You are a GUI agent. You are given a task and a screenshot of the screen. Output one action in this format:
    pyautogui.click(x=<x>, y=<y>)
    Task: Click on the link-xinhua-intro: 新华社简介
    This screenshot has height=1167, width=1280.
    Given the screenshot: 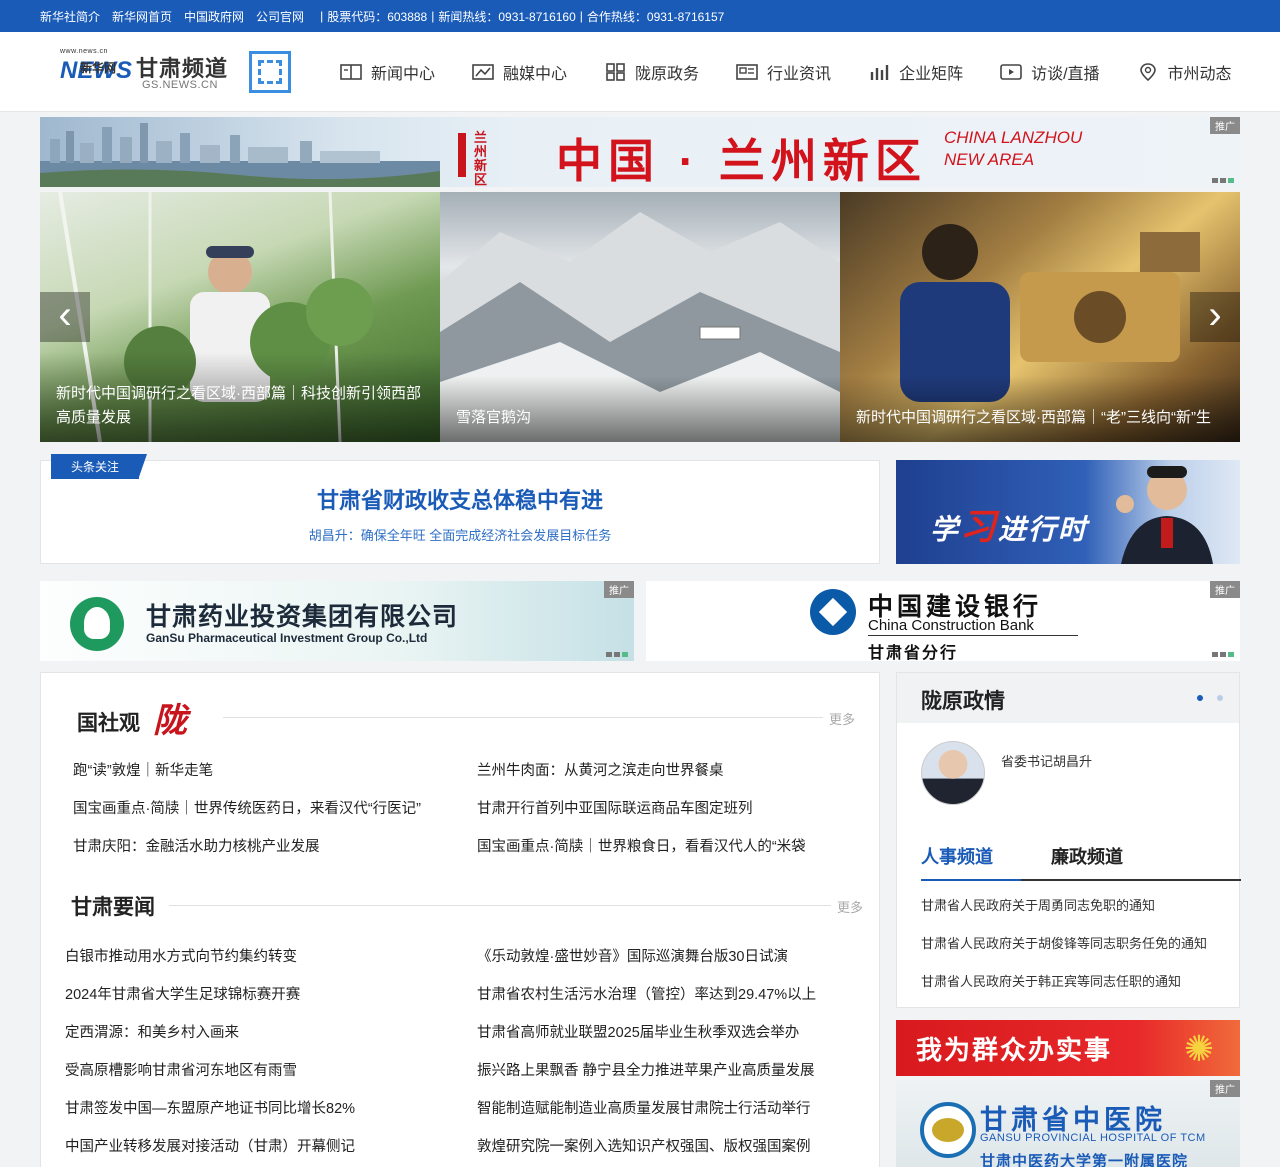 What is the action you would take?
    pyautogui.click(x=70, y=16)
    